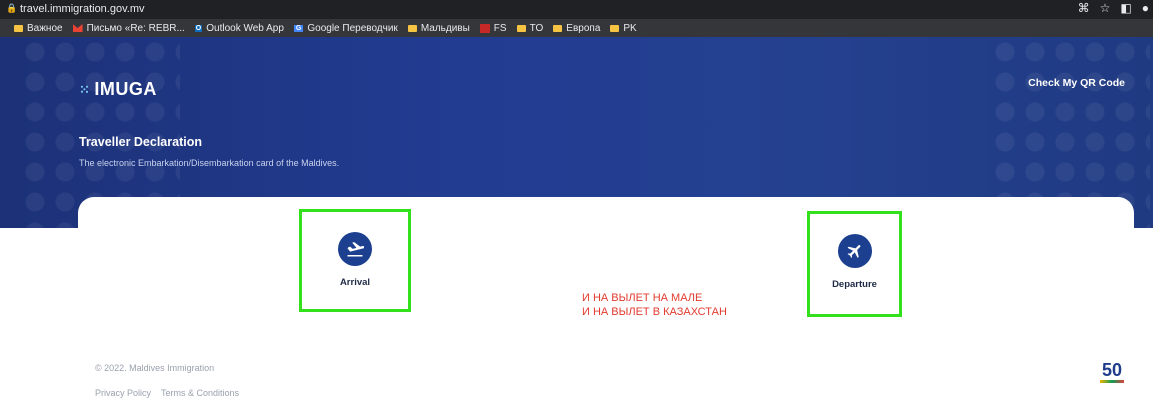  Describe the element at coordinates (854, 251) in the screenshot. I see `plane-takeoff-icon` at that location.